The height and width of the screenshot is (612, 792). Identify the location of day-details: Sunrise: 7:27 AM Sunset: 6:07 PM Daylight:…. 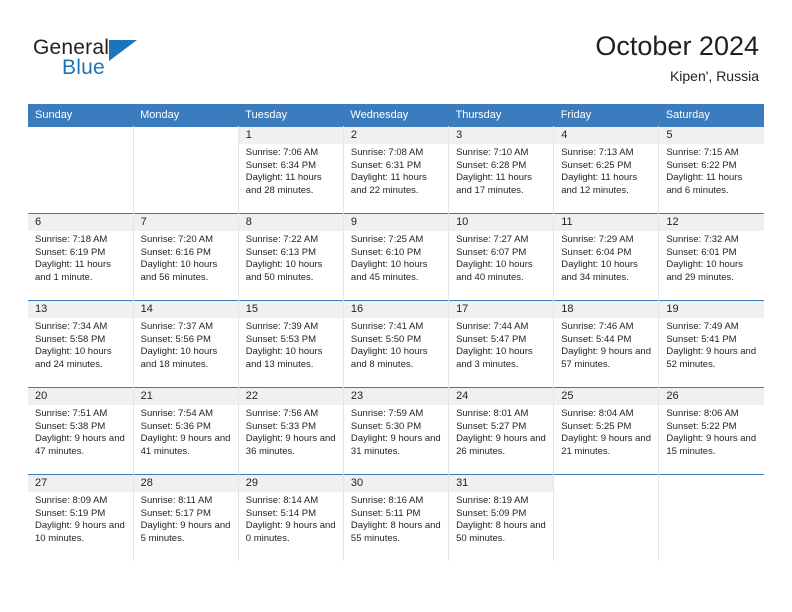
(501, 257).